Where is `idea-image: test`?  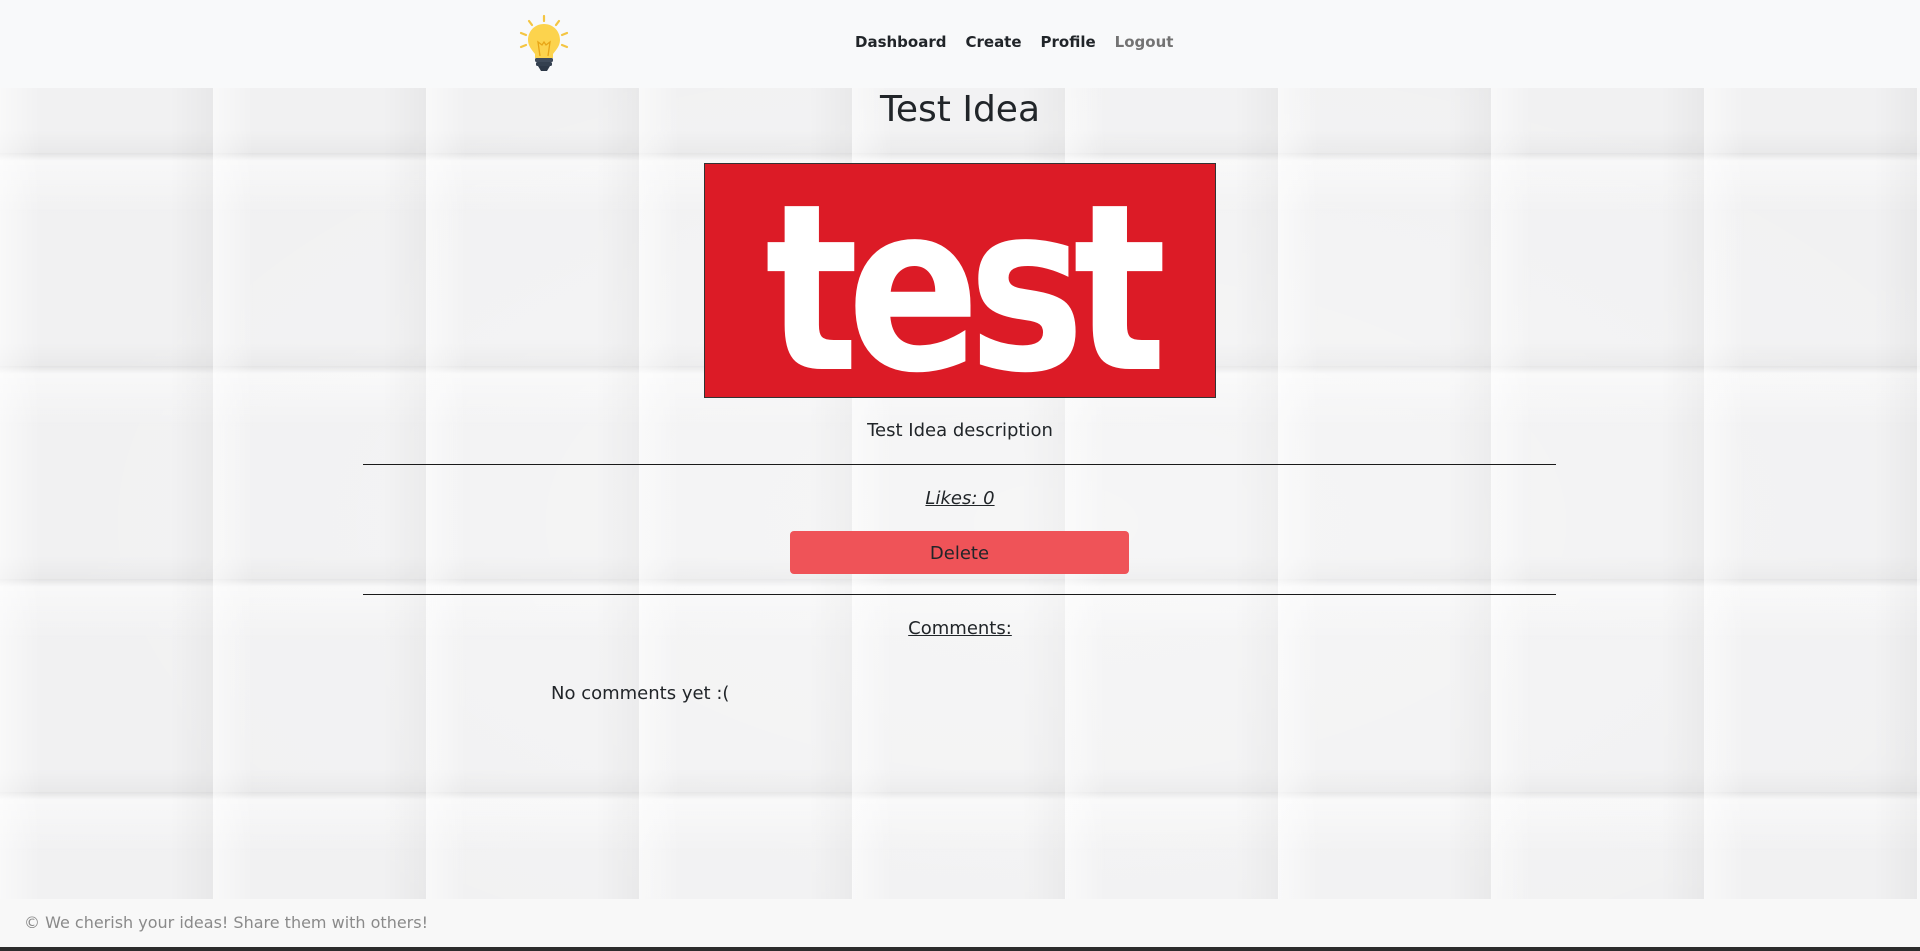 idea-image: test is located at coordinates (960, 280).